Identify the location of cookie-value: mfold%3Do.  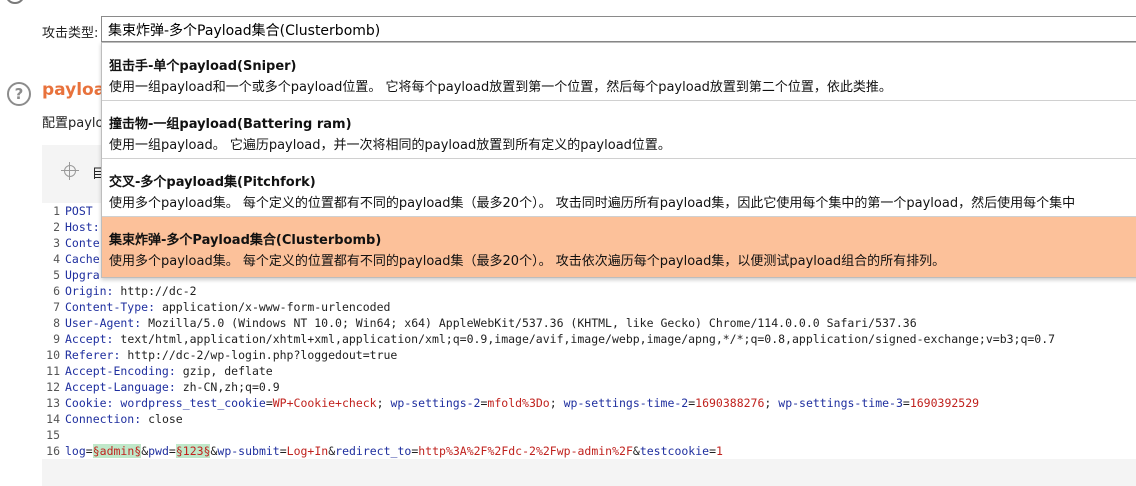
(518, 403).